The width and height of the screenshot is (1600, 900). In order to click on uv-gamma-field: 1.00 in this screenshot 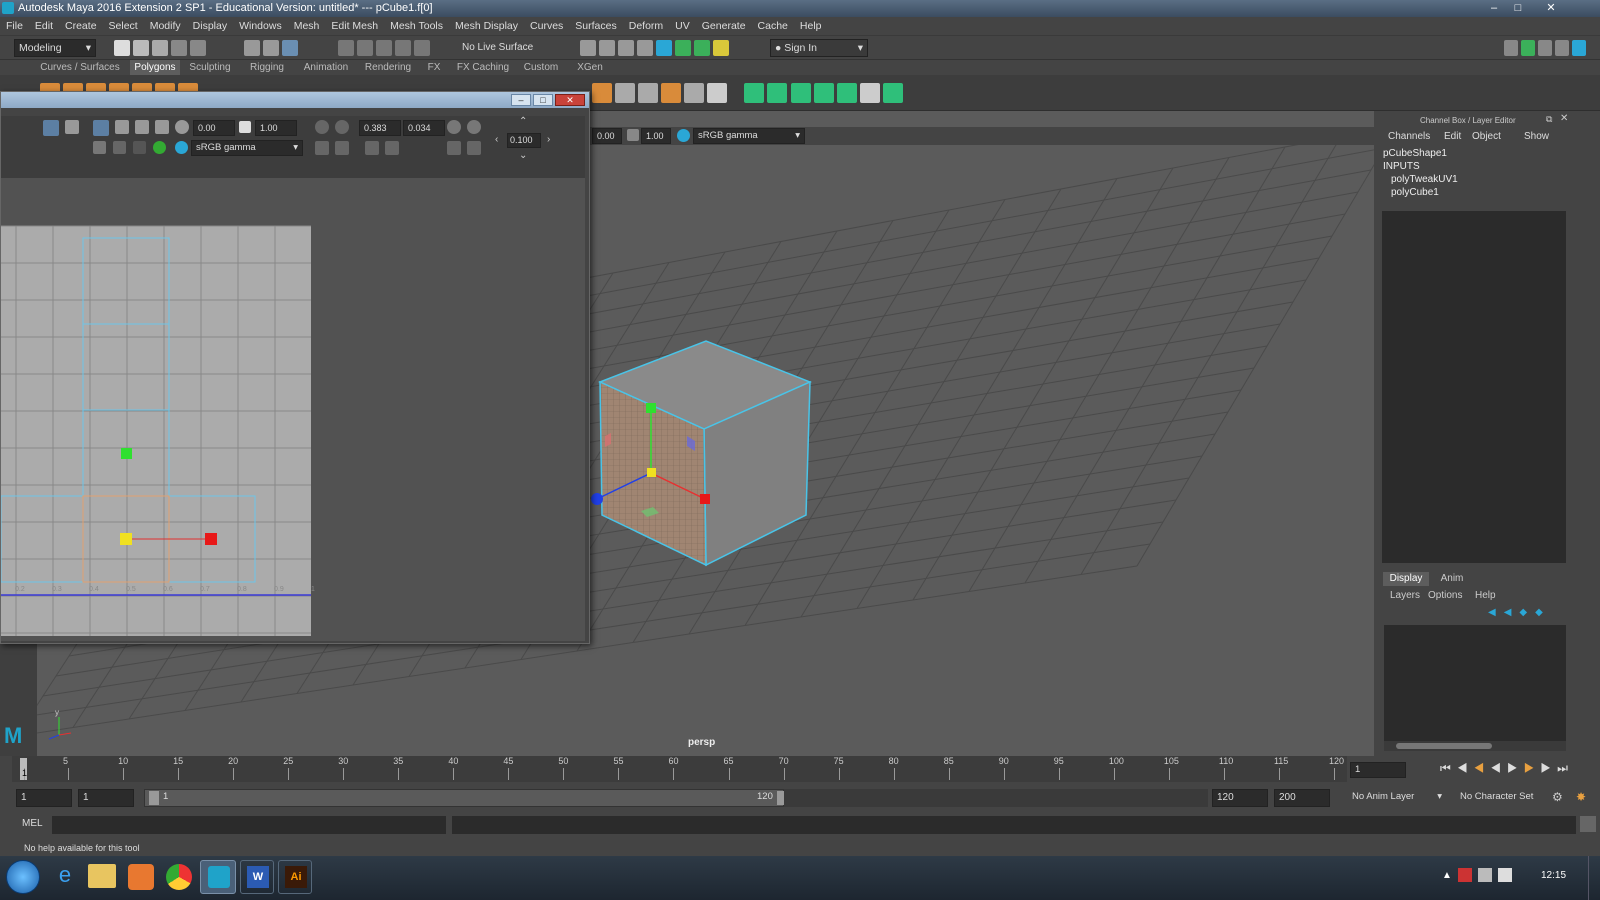, I will do `click(276, 128)`.